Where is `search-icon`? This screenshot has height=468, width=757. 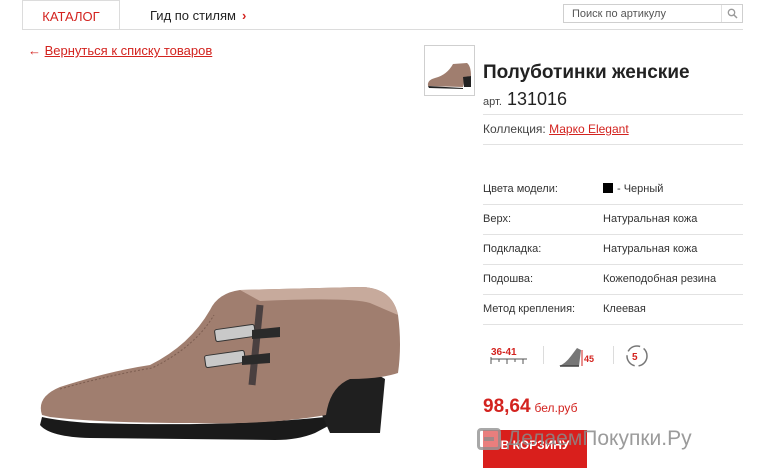
search-icon is located at coordinates (732, 13).